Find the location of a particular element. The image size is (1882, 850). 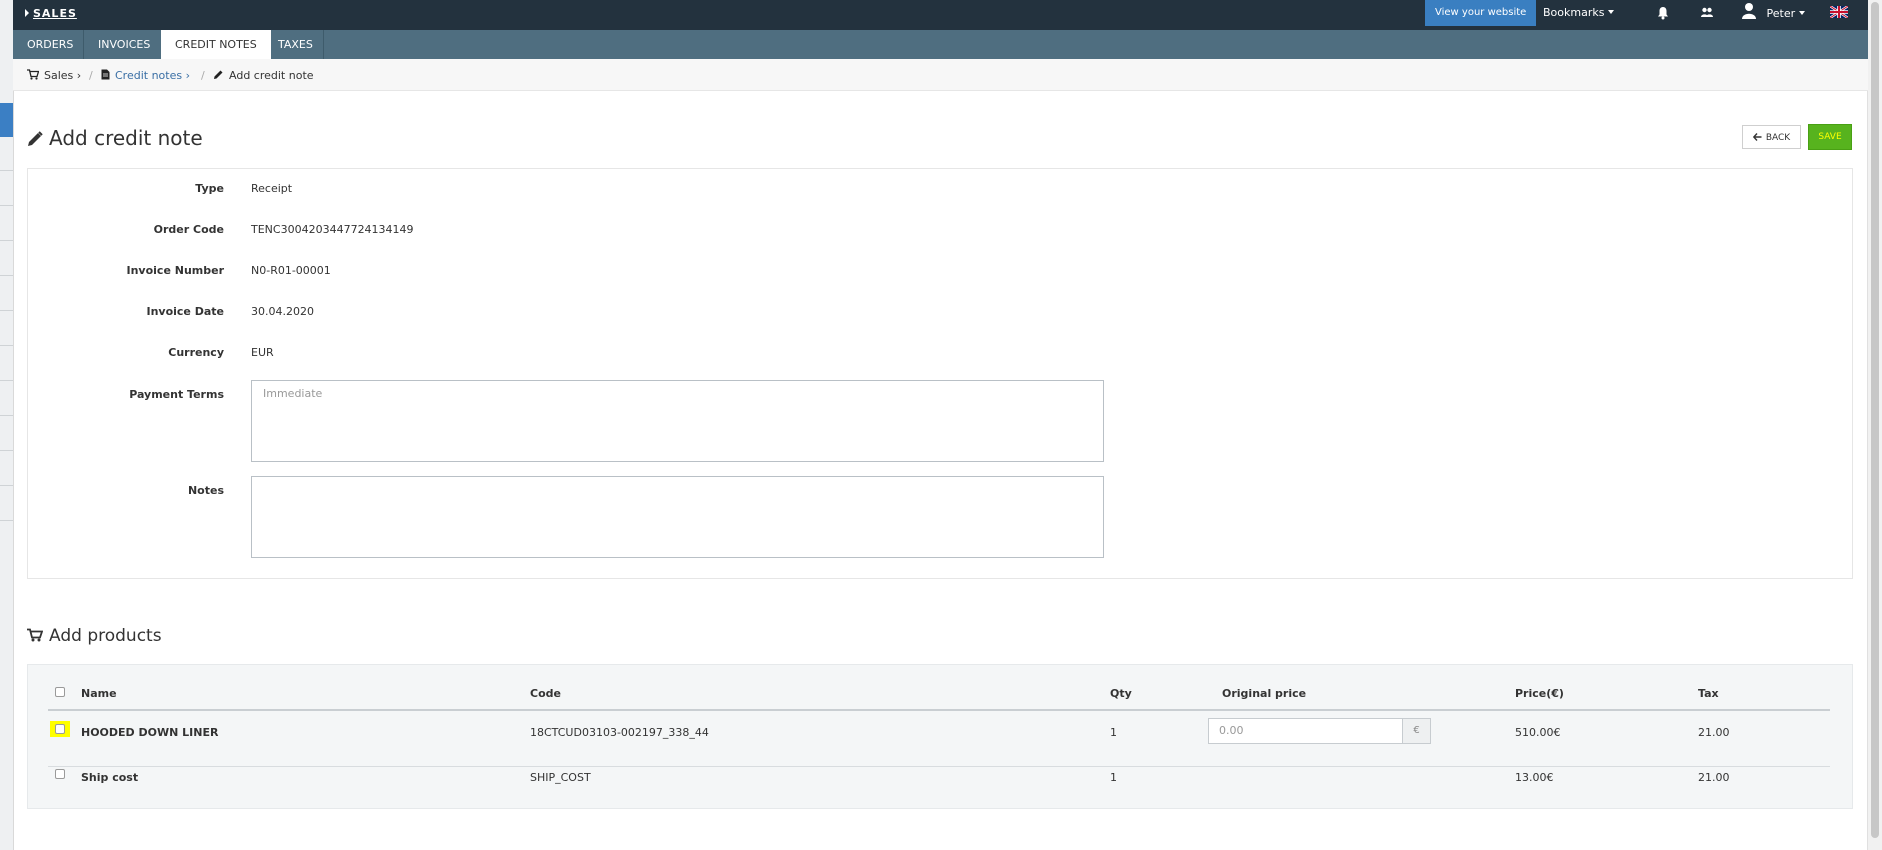

bookmarks-dropdown: Bookmarks is located at coordinates (1579, 13).